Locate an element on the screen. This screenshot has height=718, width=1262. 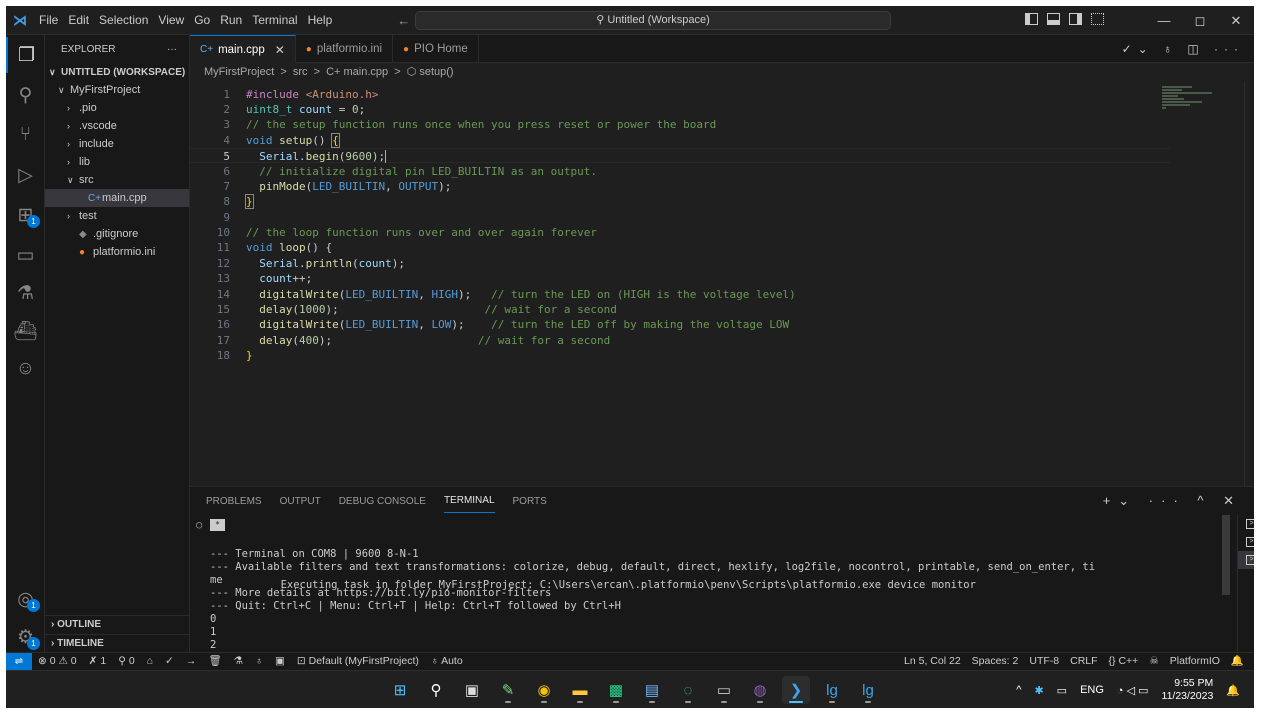
outline-section: › OUTLINE is located at coordinates (117, 624).